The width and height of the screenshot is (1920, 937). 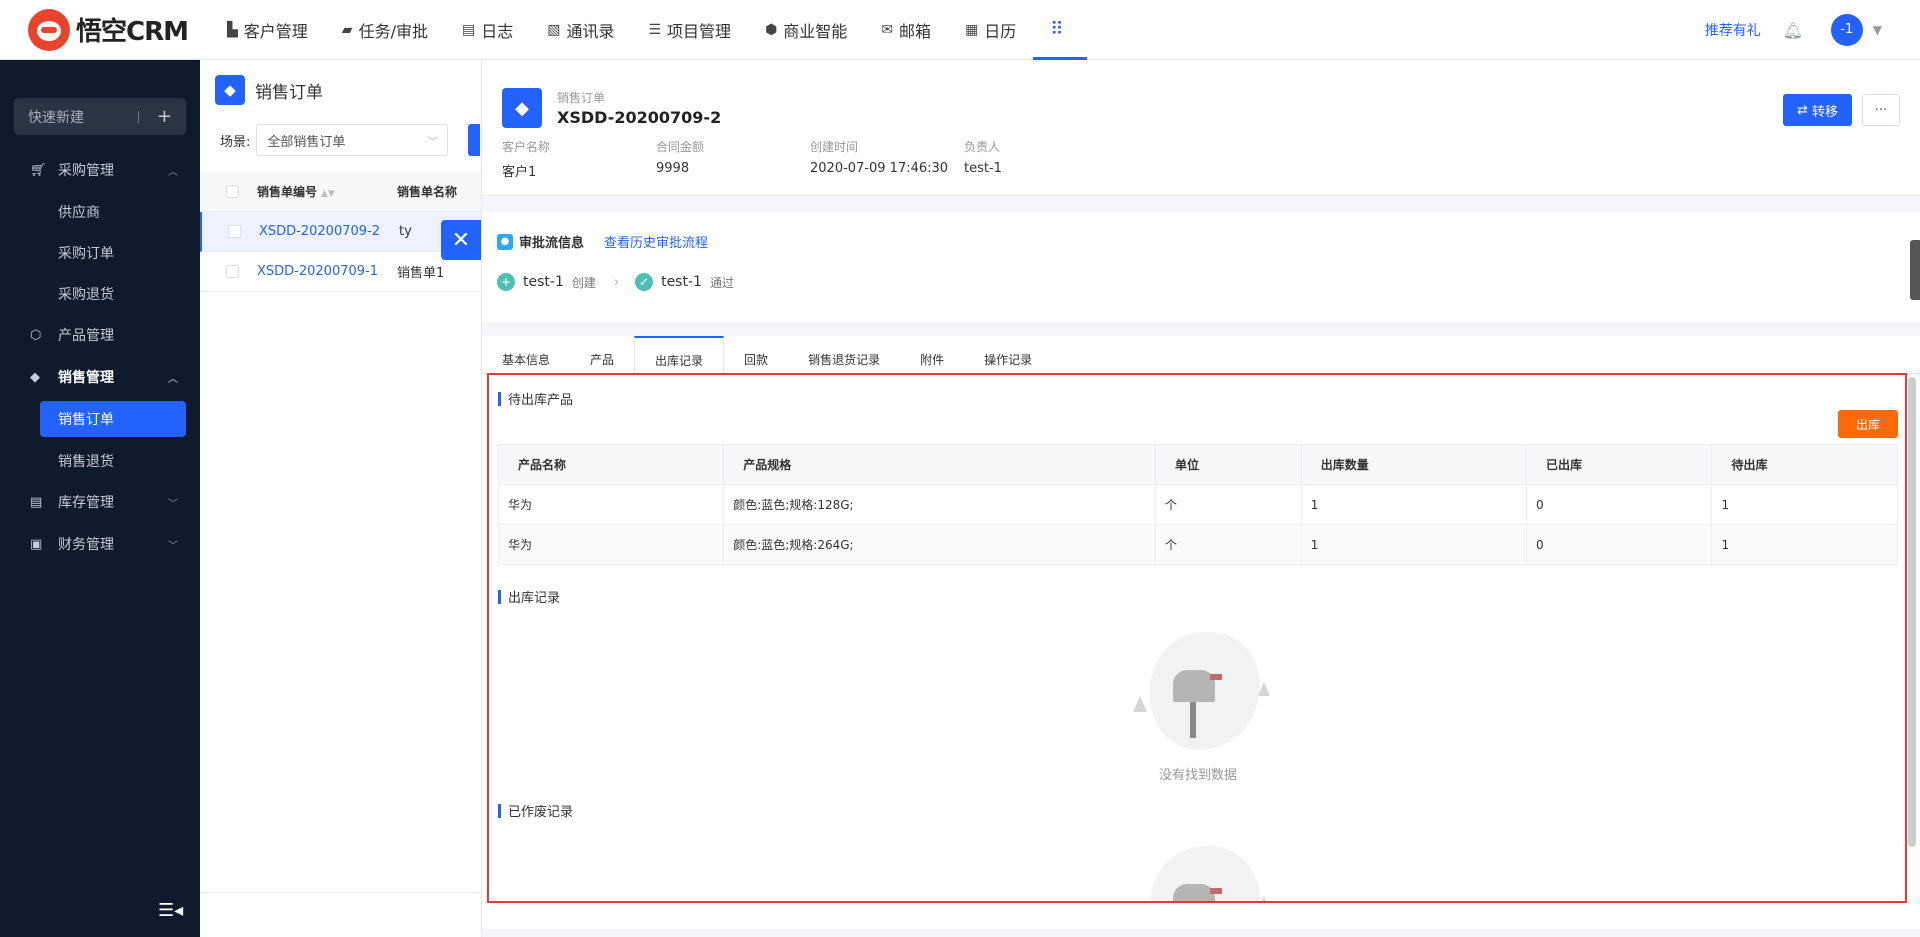 What do you see at coordinates (932, 355) in the screenshot?
I see `tab-attachments: 附件` at bounding box center [932, 355].